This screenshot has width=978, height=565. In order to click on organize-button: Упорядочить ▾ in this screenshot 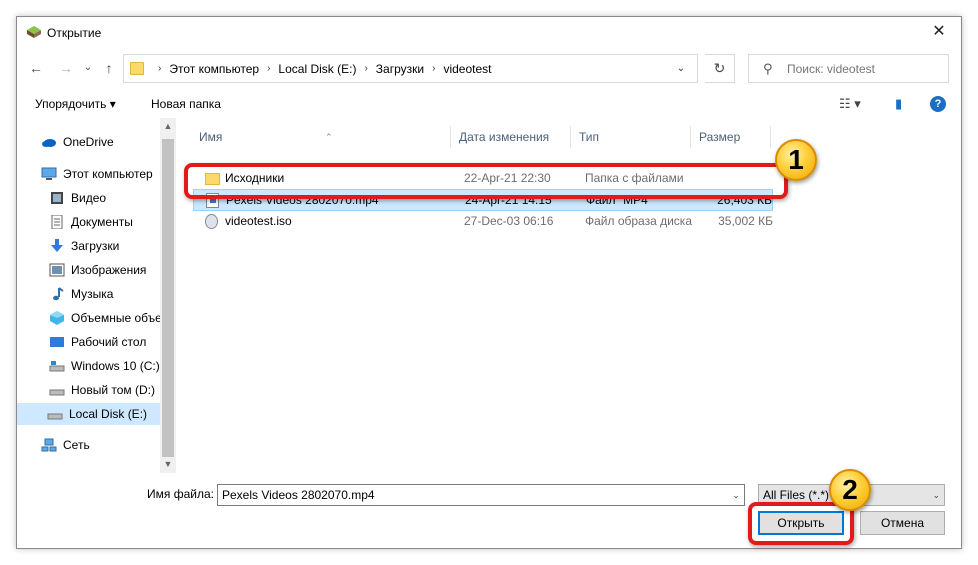, I will do `click(75, 104)`.